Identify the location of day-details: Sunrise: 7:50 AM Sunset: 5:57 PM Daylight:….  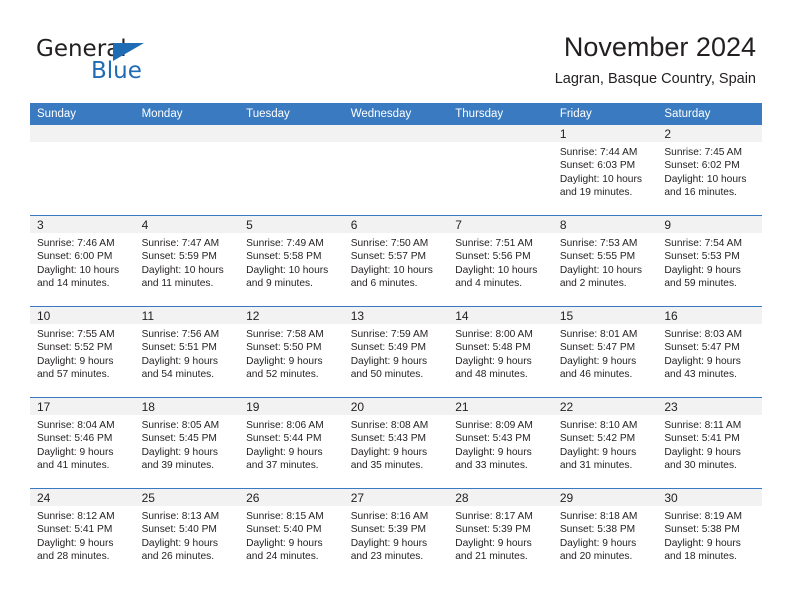
(396, 262).